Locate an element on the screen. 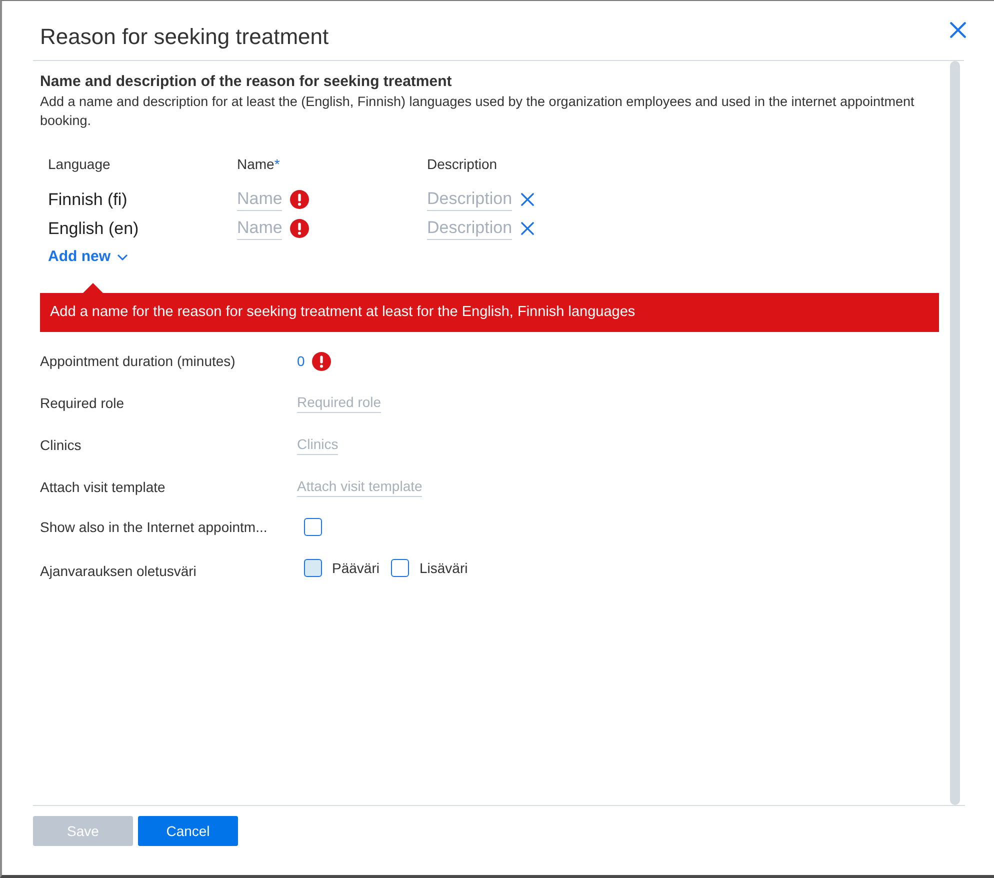  picker-field: Attach visit template is located at coordinates (359, 487).